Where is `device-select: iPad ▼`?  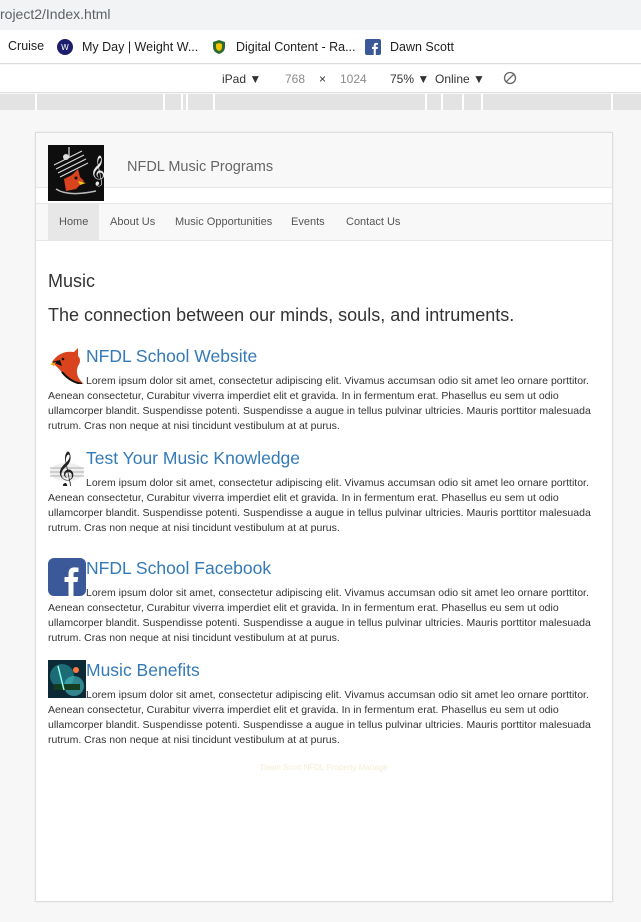 device-select: iPad ▼ is located at coordinates (241, 79).